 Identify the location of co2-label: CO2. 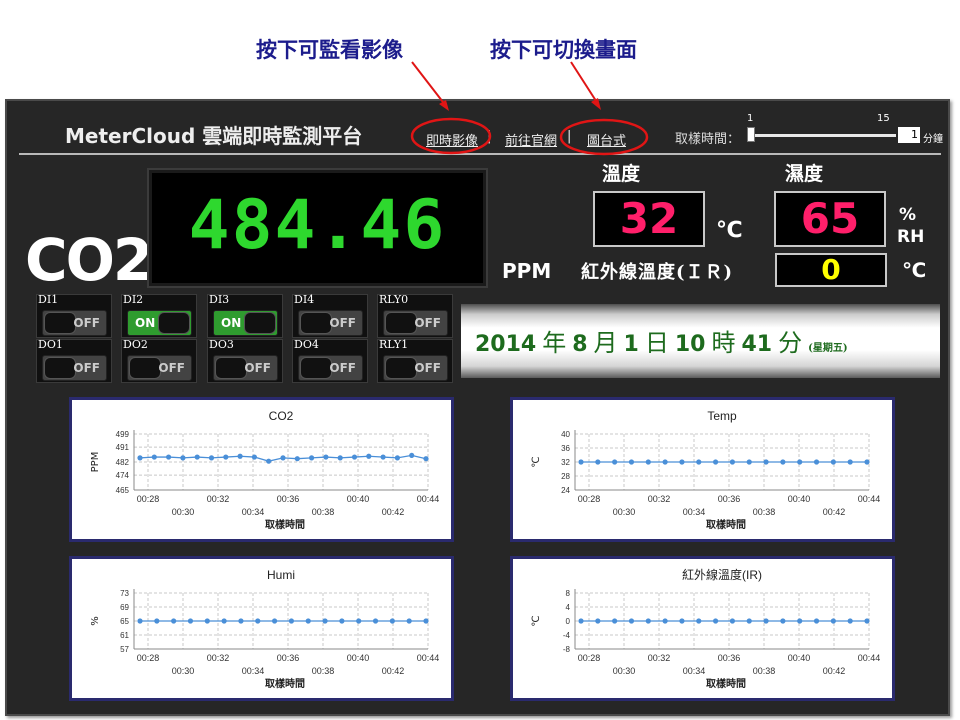
(89, 260).